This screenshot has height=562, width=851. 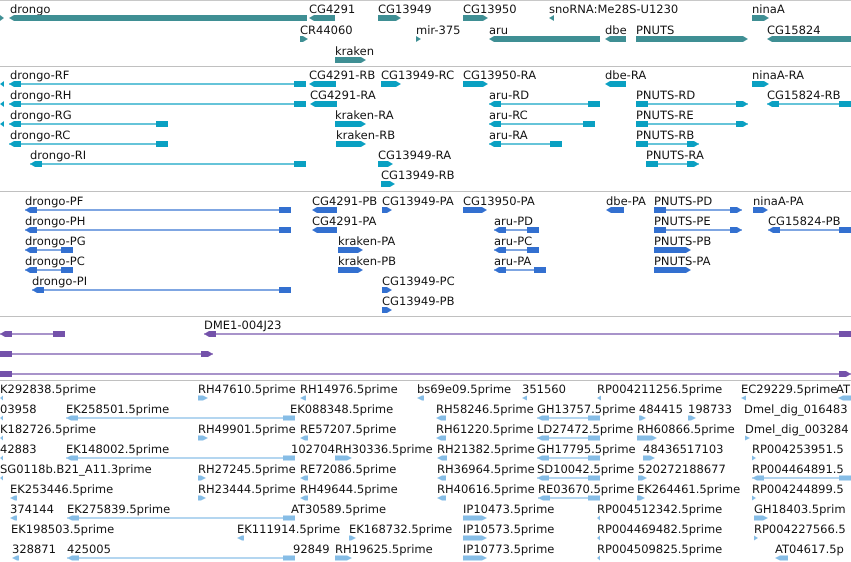 I want to click on feature-label: PNUTS-RD, so click(x=666, y=95).